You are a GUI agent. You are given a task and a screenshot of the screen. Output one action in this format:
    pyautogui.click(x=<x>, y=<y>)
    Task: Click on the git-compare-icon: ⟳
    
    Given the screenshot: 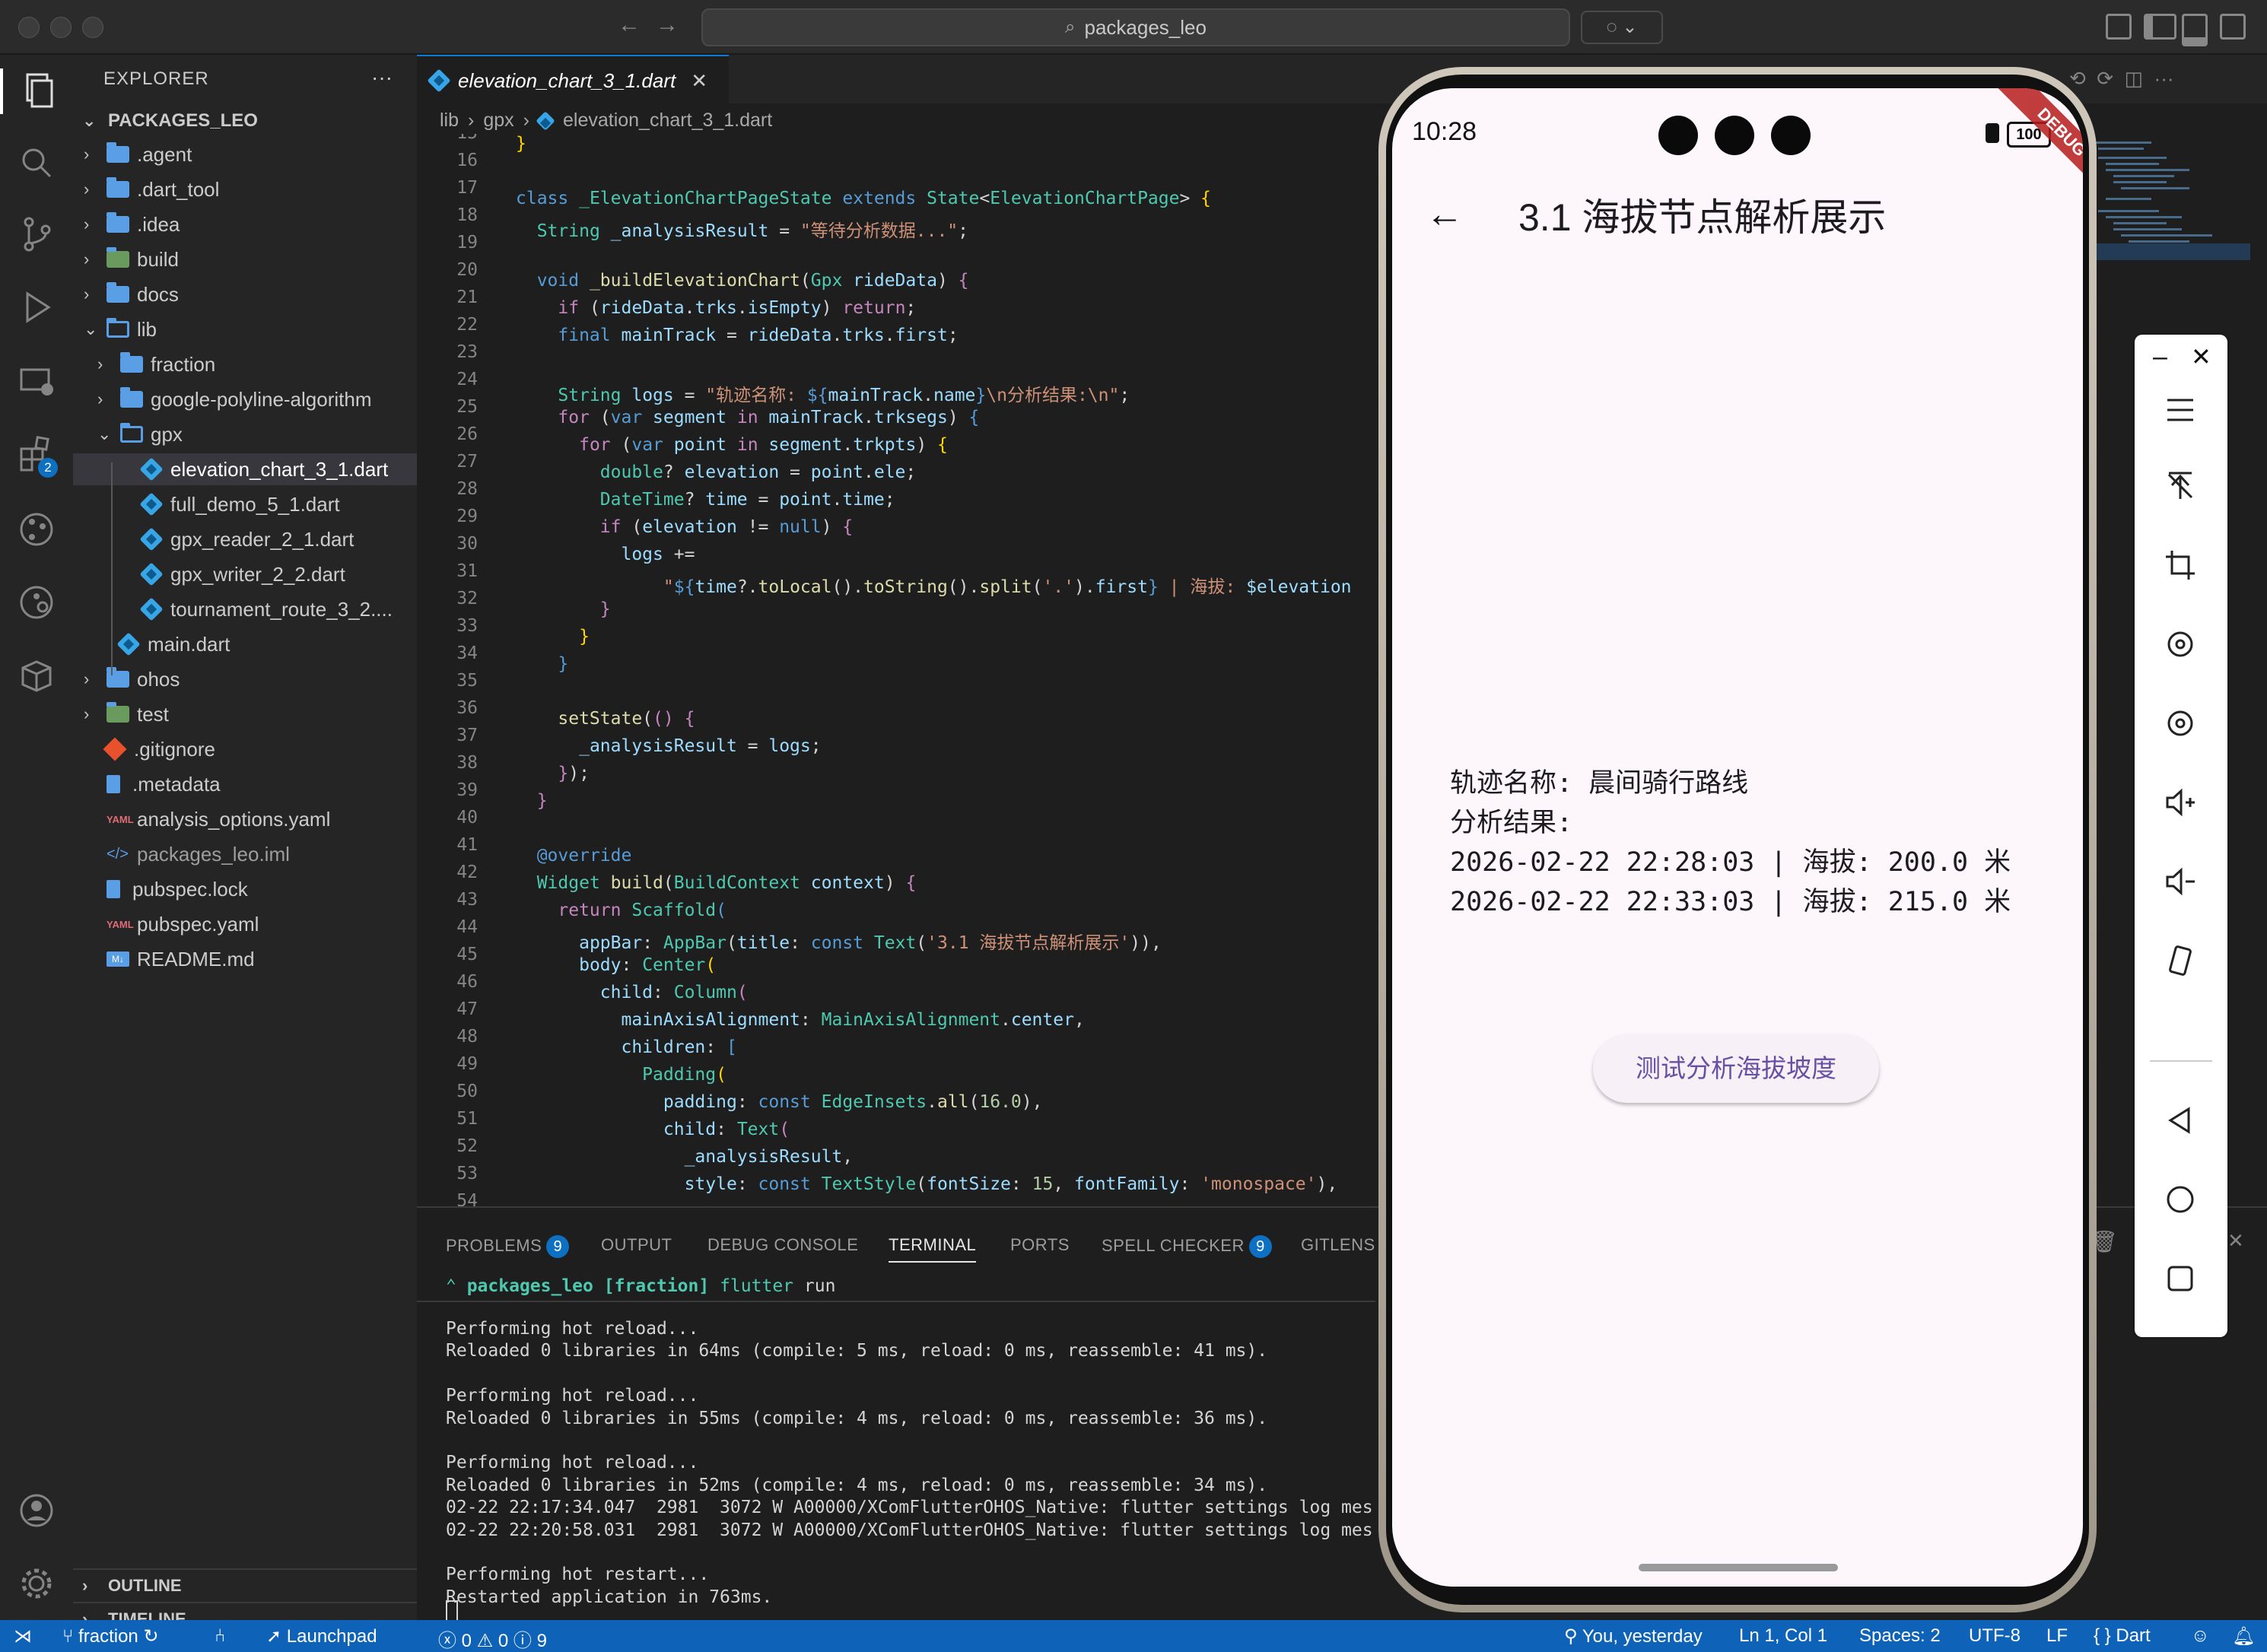 What is the action you would take?
    pyautogui.click(x=2105, y=78)
    